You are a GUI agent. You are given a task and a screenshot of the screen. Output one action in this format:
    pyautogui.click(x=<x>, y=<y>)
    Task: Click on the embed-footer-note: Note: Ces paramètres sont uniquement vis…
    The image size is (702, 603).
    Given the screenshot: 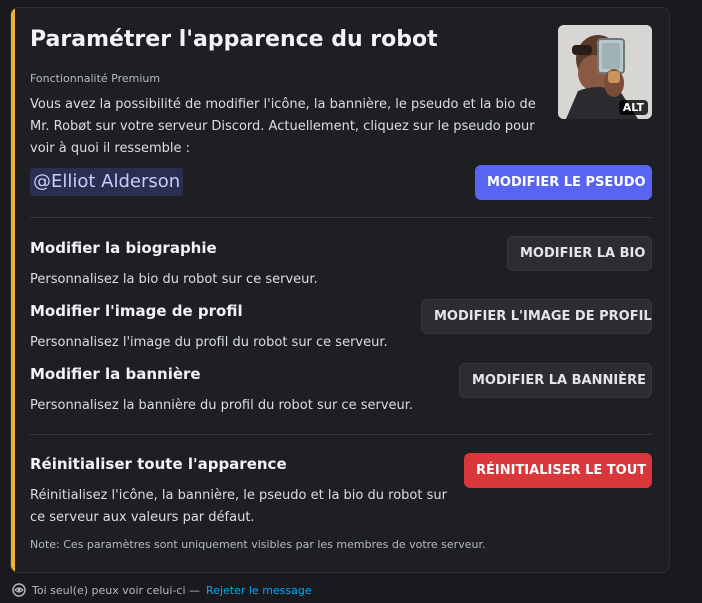 What is the action you would take?
    pyautogui.click(x=258, y=544)
    